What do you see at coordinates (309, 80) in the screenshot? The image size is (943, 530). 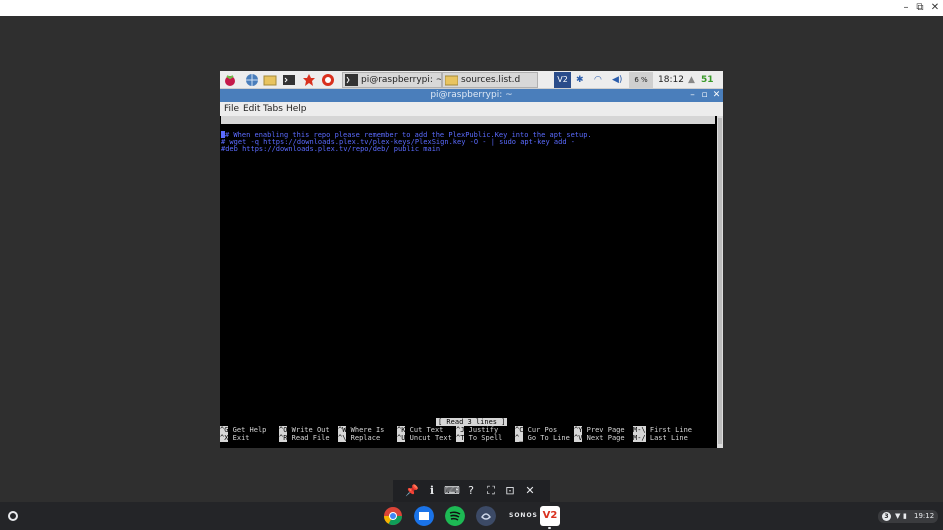 I see `mathematica-icon` at bounding box center [309, 80].